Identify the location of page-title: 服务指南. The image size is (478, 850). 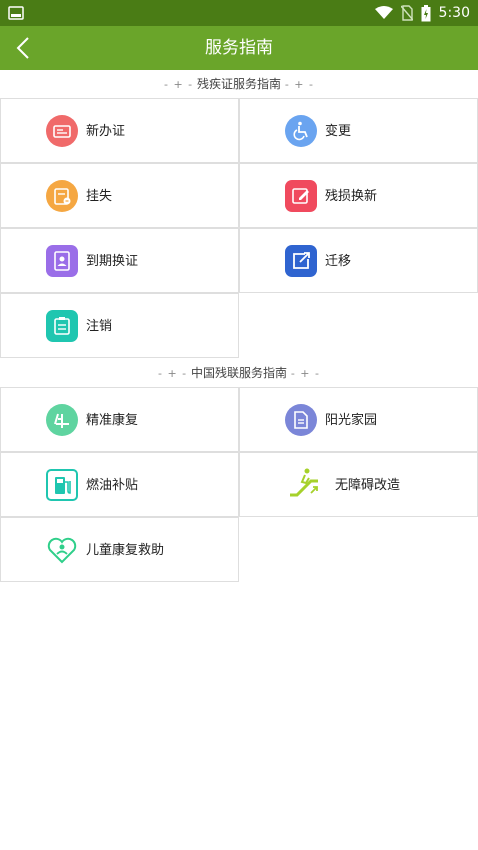
(239, 48).